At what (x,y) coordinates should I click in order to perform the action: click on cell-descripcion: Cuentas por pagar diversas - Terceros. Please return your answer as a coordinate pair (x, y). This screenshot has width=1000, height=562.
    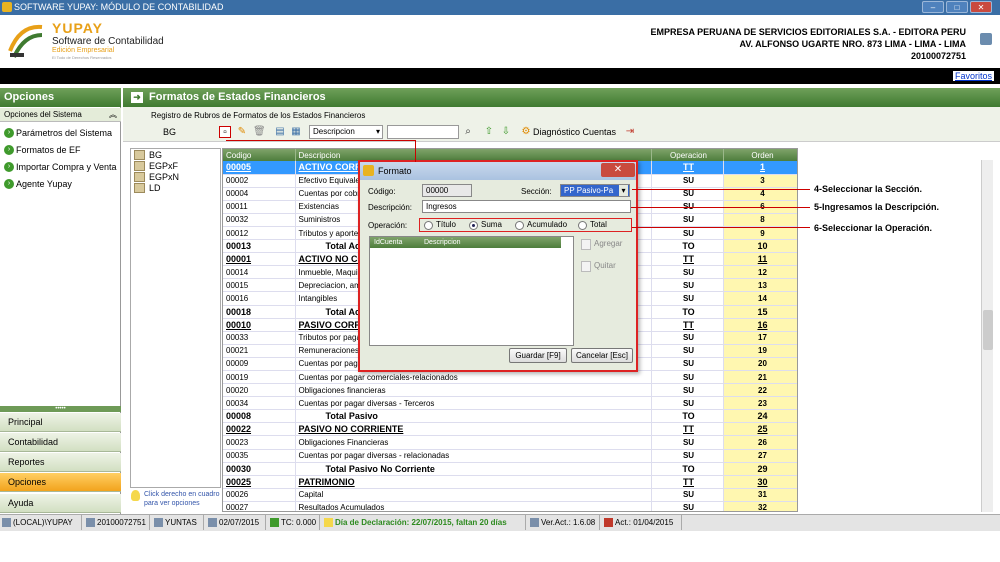
    Looking at the image, I should click on (473, 403).